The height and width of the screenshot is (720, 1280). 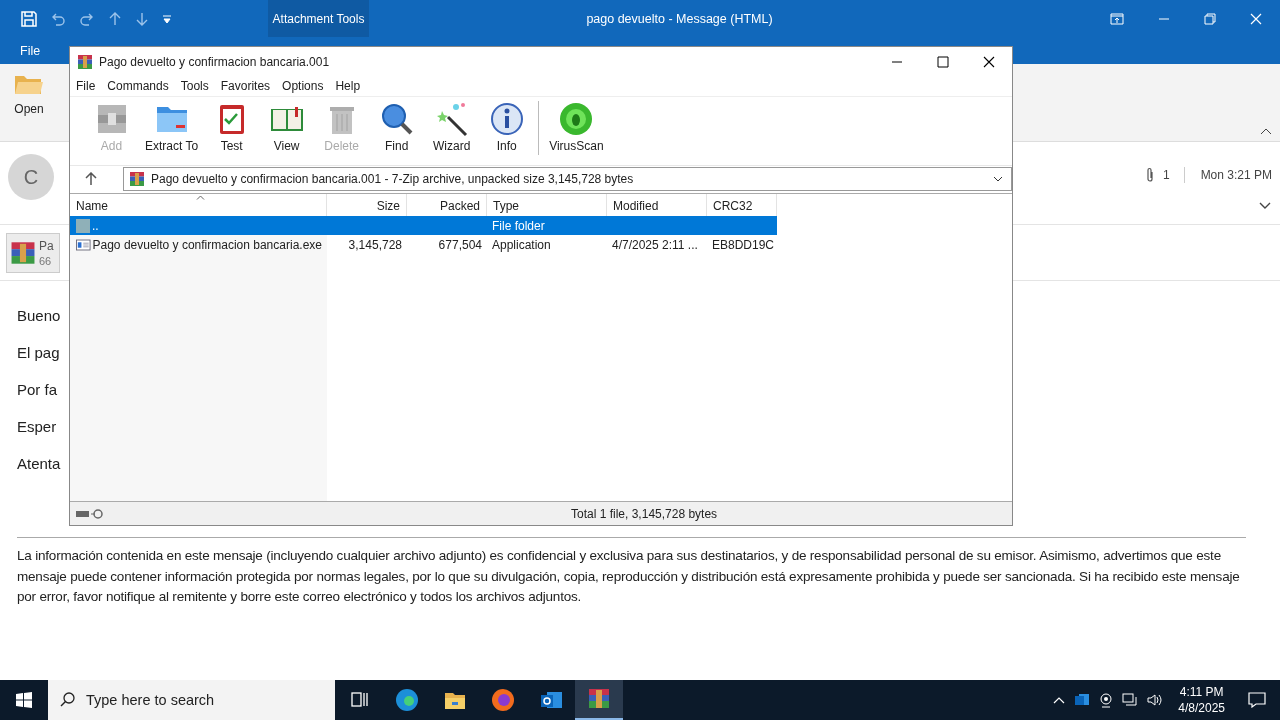 I want to click on outlook-tray-icon, so click(x=1082, y=700).